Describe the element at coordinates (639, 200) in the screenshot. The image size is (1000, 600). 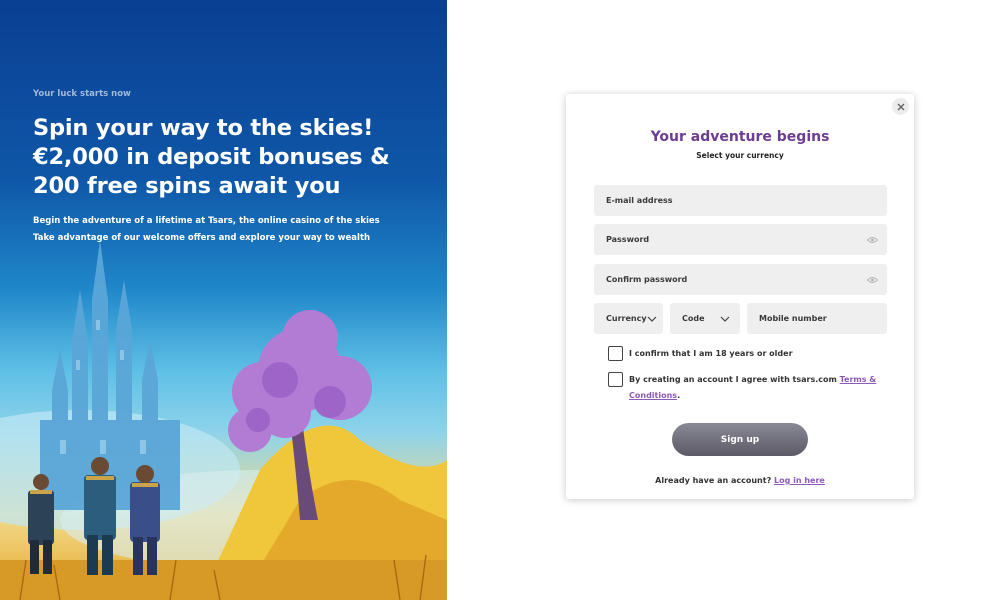
I see `email-placeholder: E-mail address` at that location.